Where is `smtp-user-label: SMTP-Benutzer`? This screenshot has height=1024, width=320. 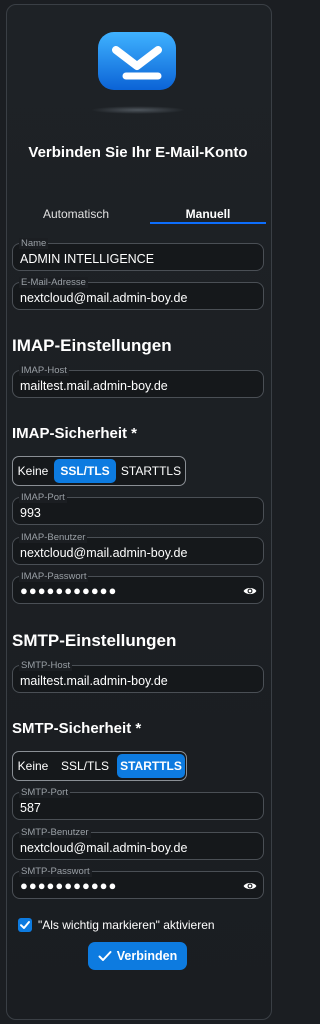
smtp-user-label: SMTP-Benutzer is located at coordinates (55, 832).